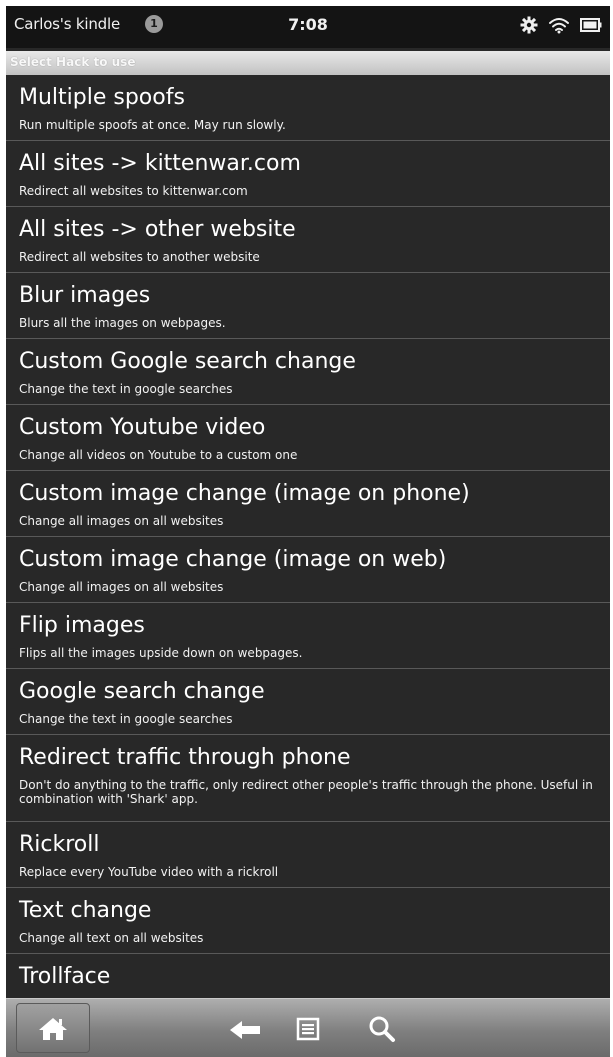 This screenshot has width=613, height=1057. What do you see at coordinates (187, 361) in the screenshot?
I see `list-item-title: Custom Google search change` at bounding box center [187, 361].